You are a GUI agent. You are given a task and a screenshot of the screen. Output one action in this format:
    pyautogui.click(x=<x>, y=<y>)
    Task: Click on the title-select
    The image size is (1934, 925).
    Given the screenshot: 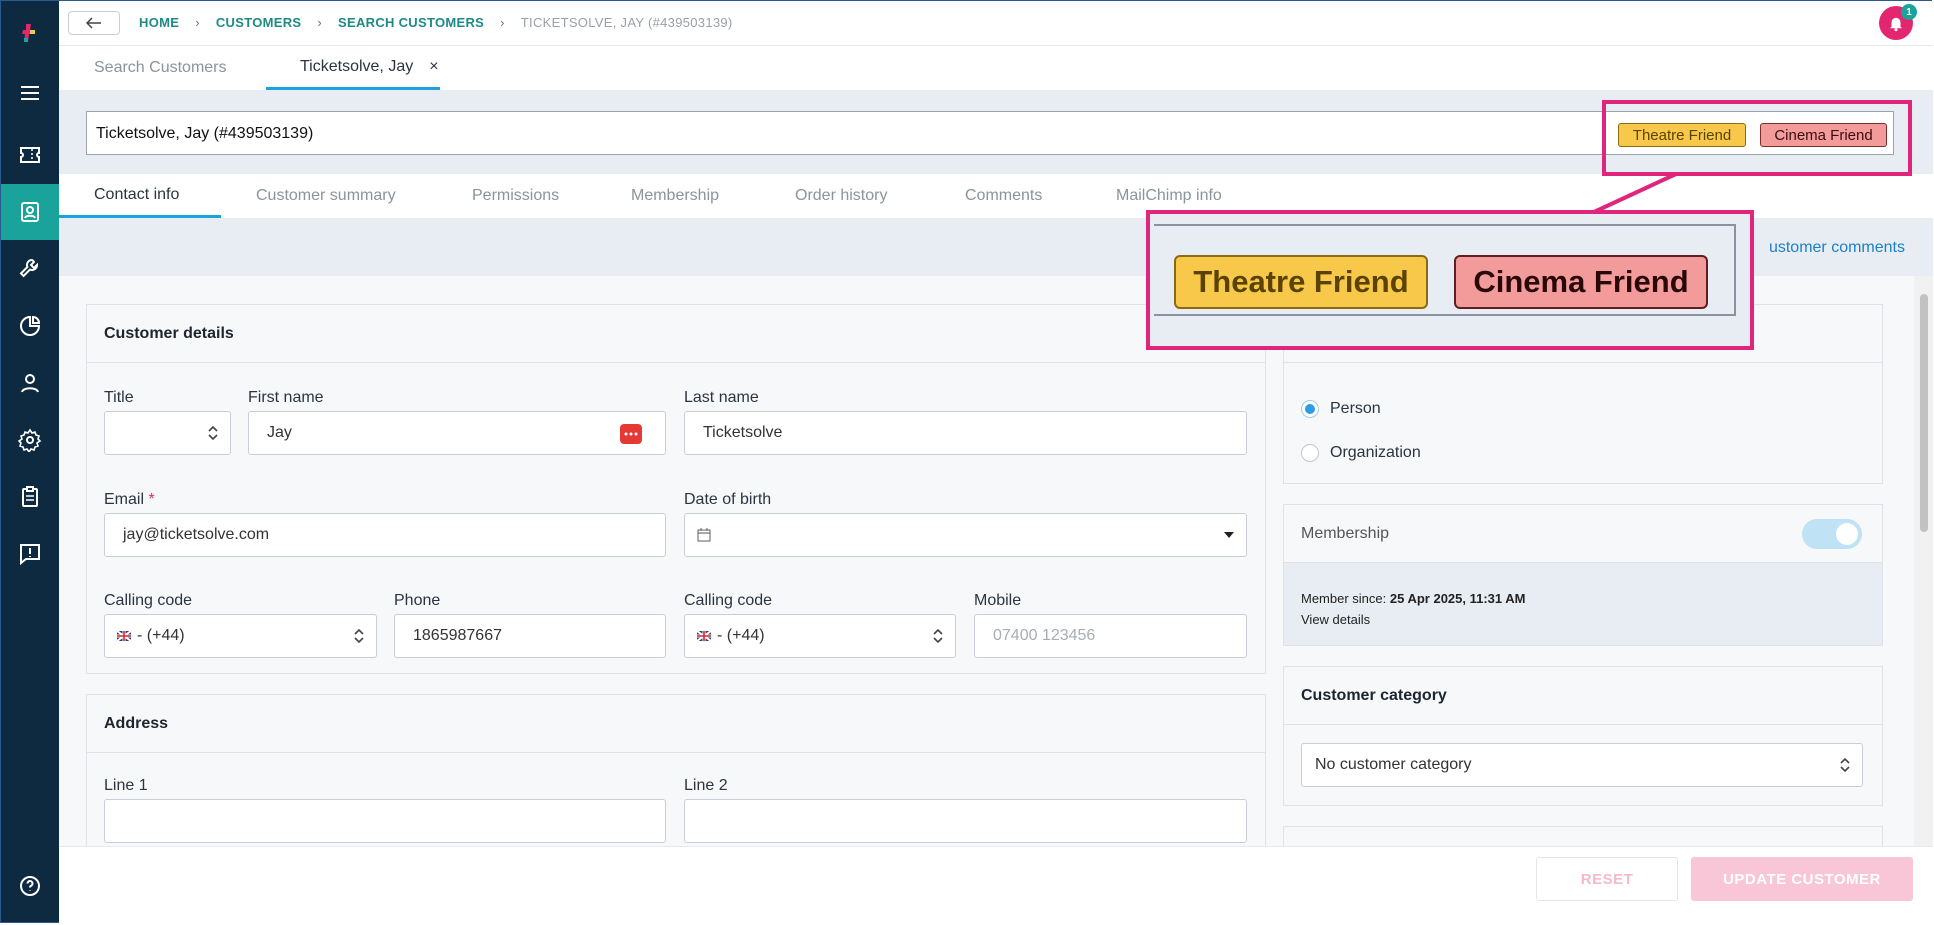 What is the action you would take?
    pyautogui.click(x=167, y=433)
    